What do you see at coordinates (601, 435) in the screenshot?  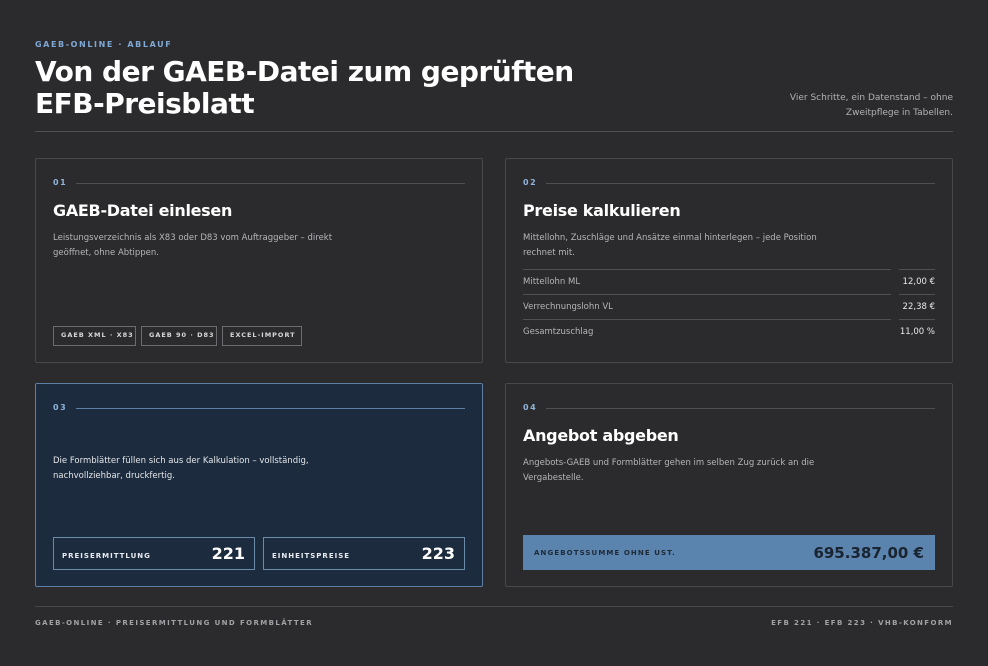 I see `step-title: Angebot abgeben` at bounding box center [601, 435].